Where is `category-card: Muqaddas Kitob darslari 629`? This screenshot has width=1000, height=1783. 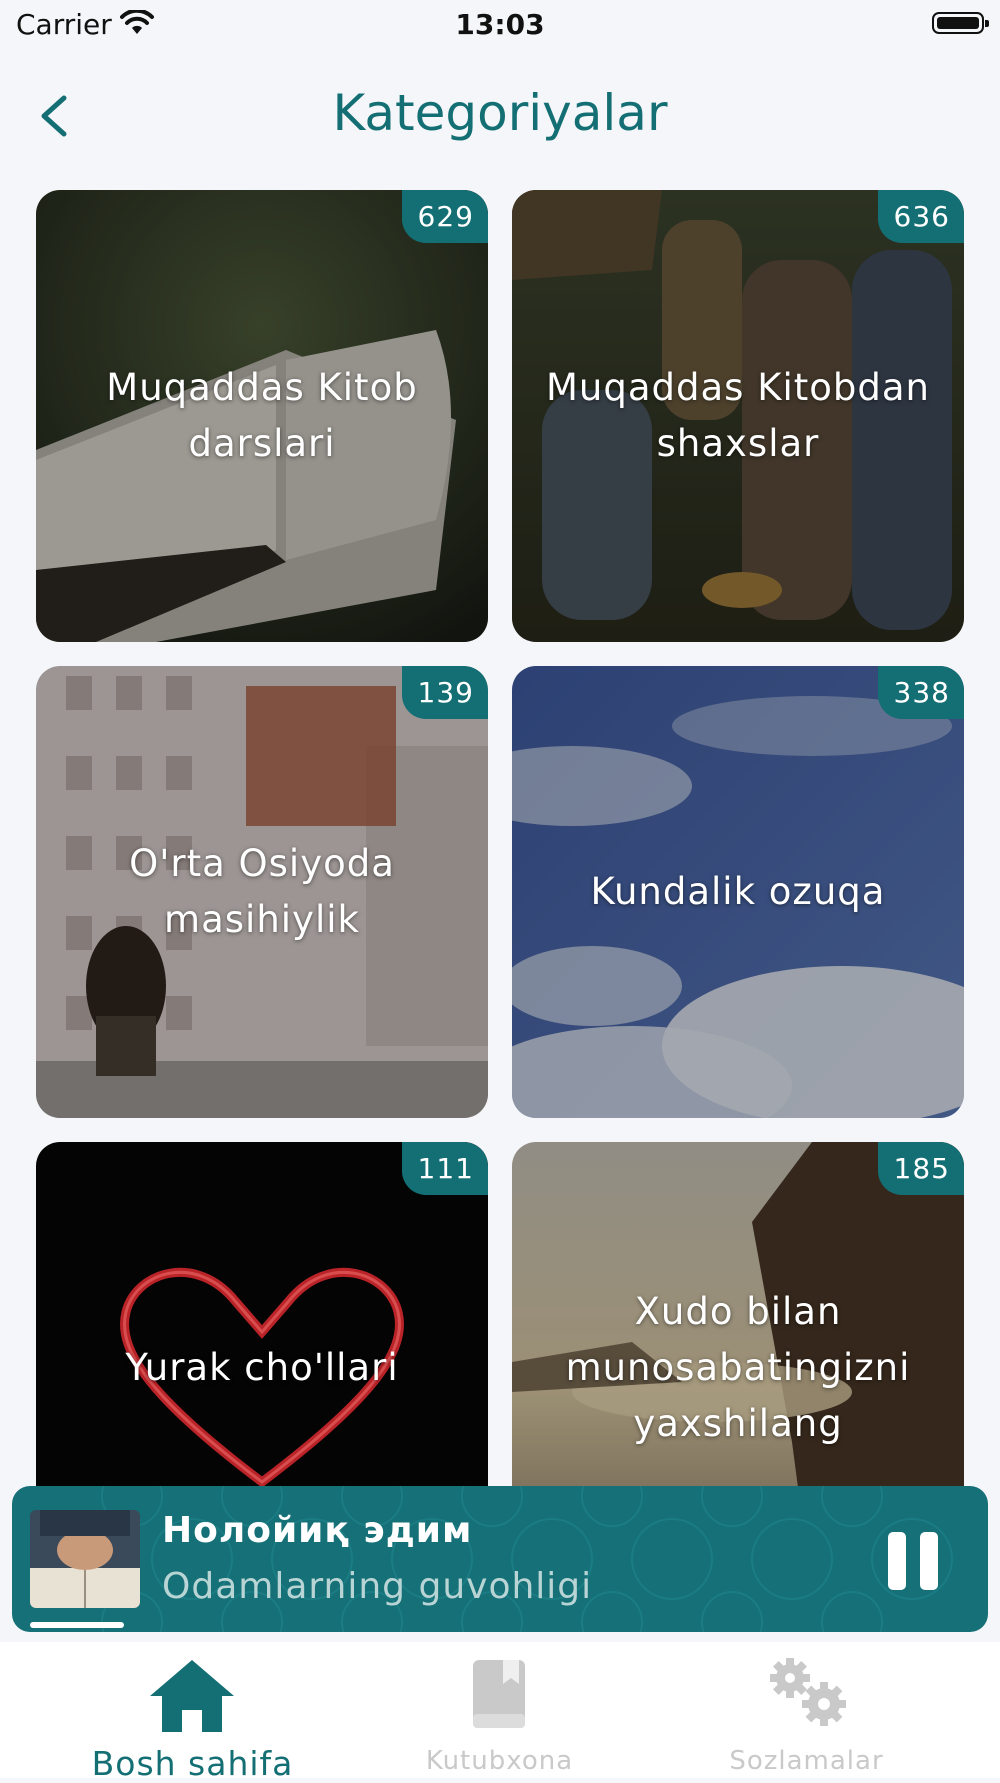 category-card: Muqaddas Kitob darslari 629 is located at coordinates (262, 416).